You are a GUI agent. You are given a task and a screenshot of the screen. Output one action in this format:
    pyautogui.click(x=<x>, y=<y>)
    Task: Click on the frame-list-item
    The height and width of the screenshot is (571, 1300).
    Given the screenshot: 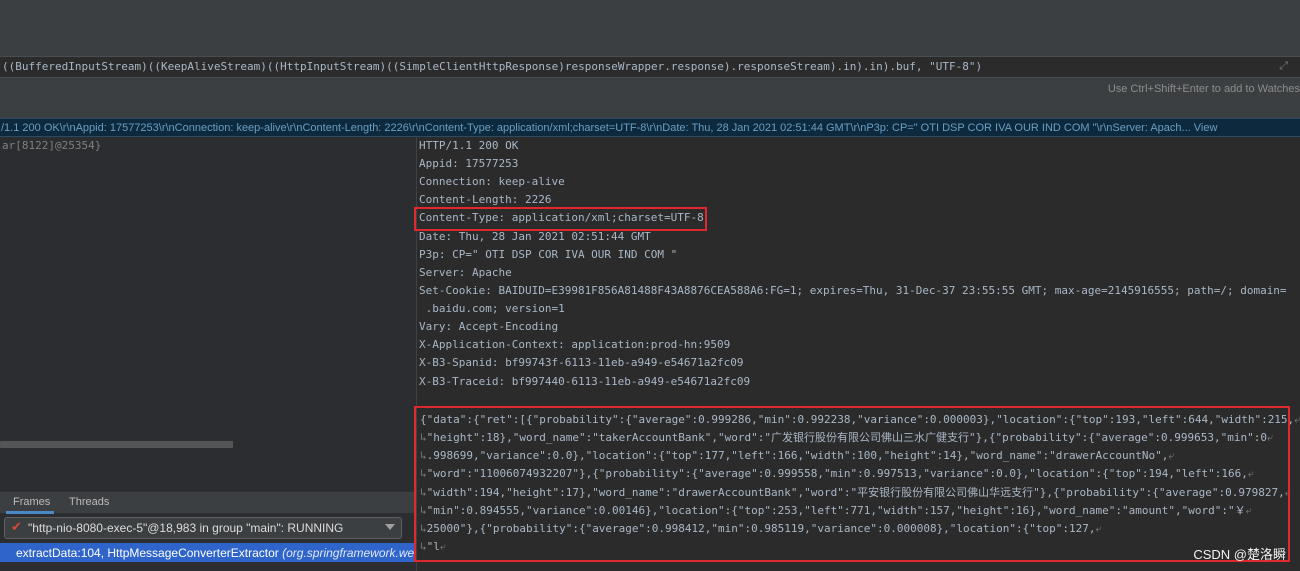 What is the action you would take?
    pyautogui.click(x=208, y=567)
    